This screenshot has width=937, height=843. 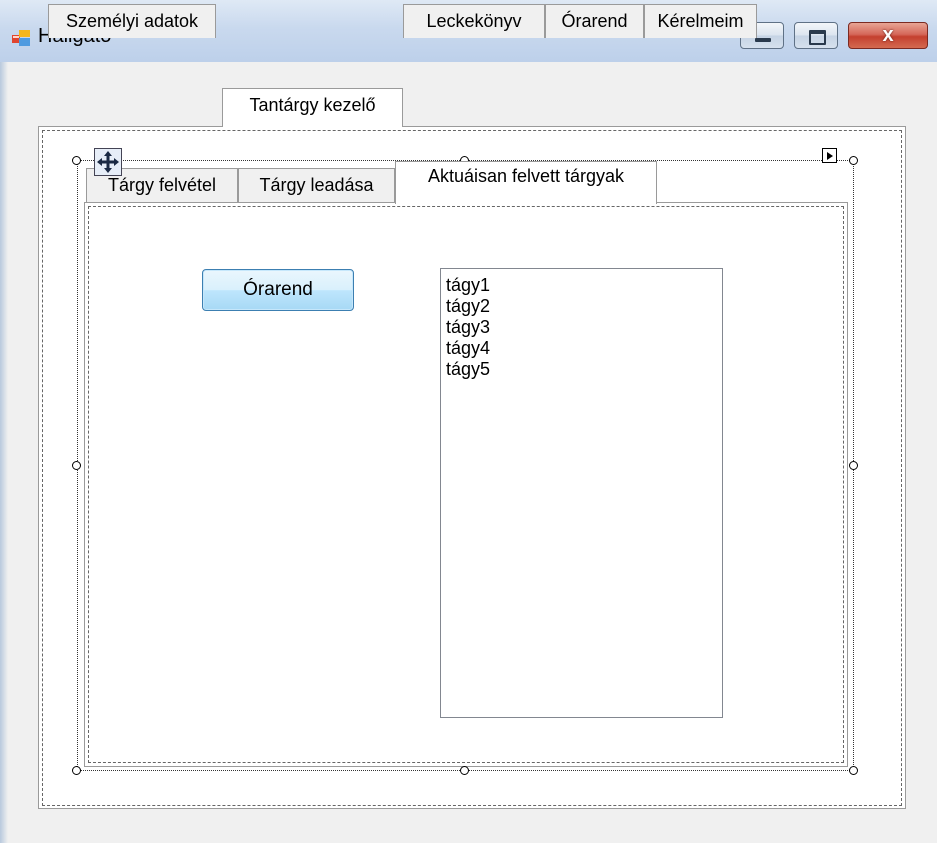 What do you see at coordinates (21, 38) in the screenshot?
I see `app-window-icon` at bounding box center [21, 38].